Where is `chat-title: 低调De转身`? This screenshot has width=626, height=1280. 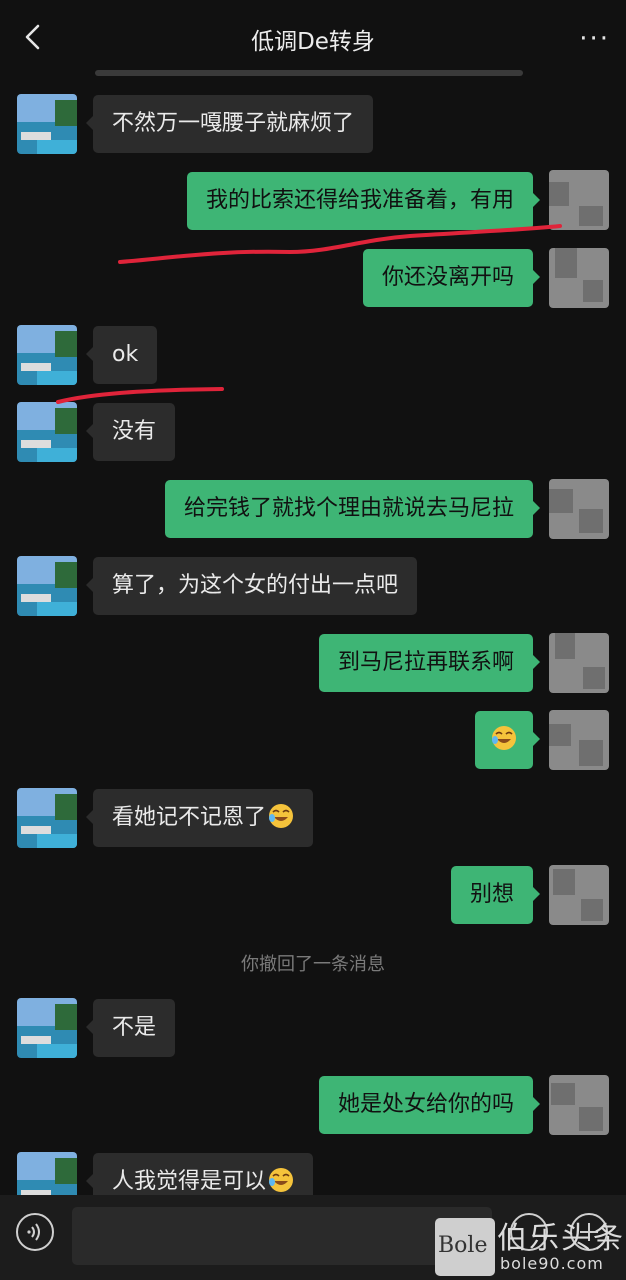
chat-title: 低调De转身 is located at coordinates (313, 42).